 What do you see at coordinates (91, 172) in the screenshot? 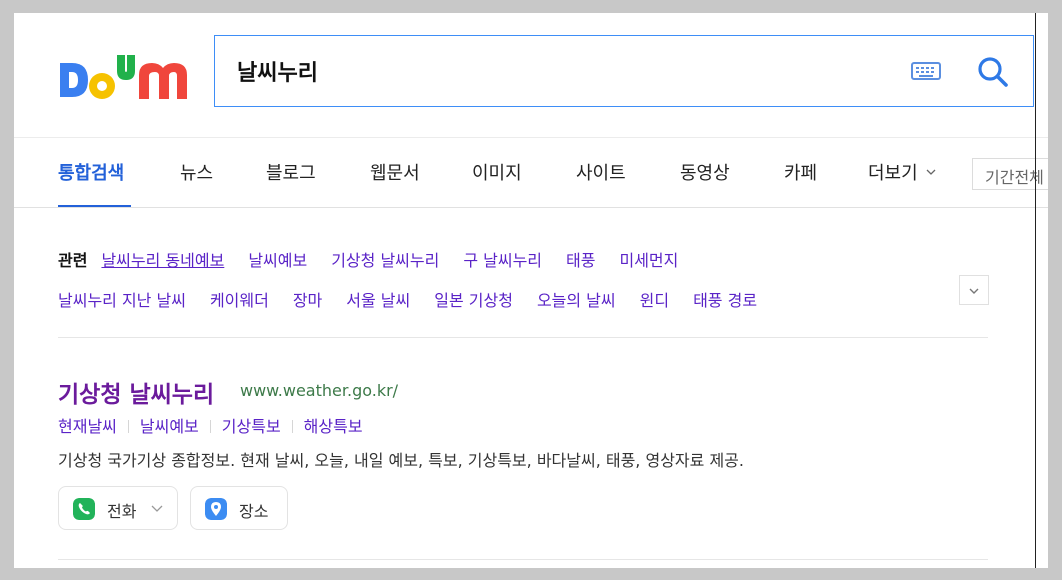
I see `tab-integrated: 통합검색` at bounding box center [91, 172].